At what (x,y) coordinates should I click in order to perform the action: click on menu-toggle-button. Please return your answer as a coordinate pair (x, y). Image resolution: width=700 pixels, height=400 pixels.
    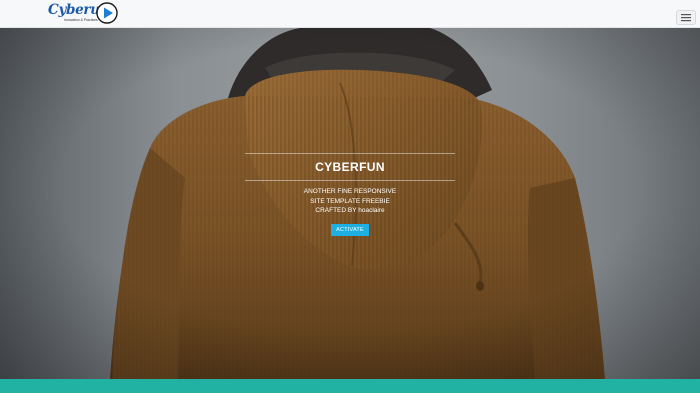
    Looking at the image, I should click on (686, 17).